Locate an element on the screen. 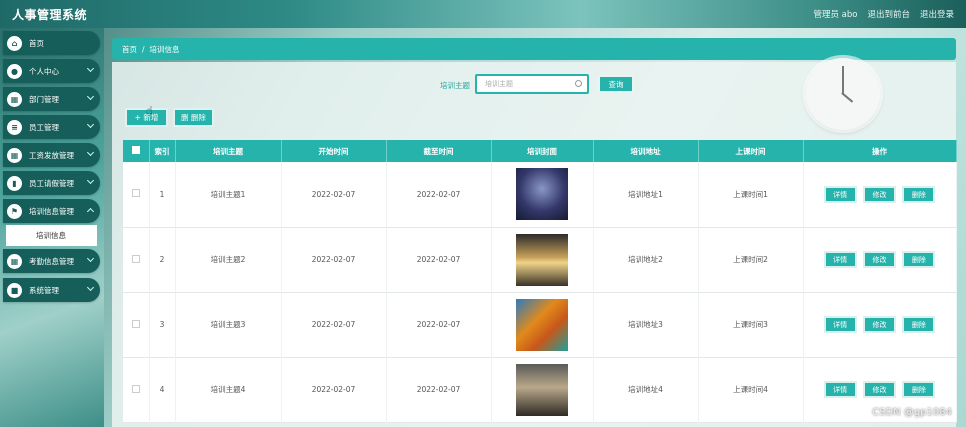 This screenshot has width=966, height=427. column-header: 上课时间 is located at coordinates (751, 151).